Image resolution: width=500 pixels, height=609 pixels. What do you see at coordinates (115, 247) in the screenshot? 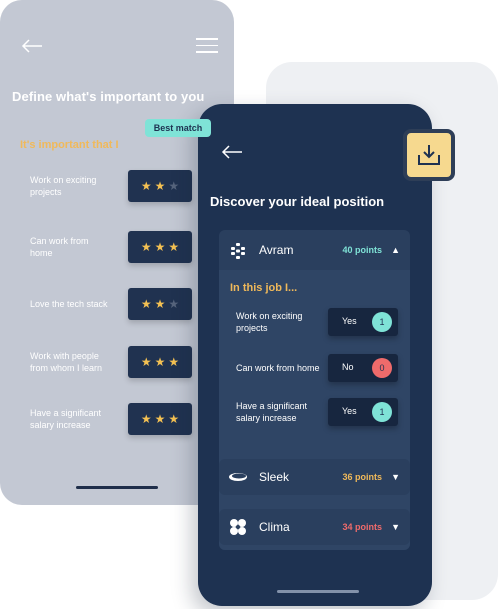
I see `preference-row: Can work from home ★ ★ ★` at bounding box center [115, 247].